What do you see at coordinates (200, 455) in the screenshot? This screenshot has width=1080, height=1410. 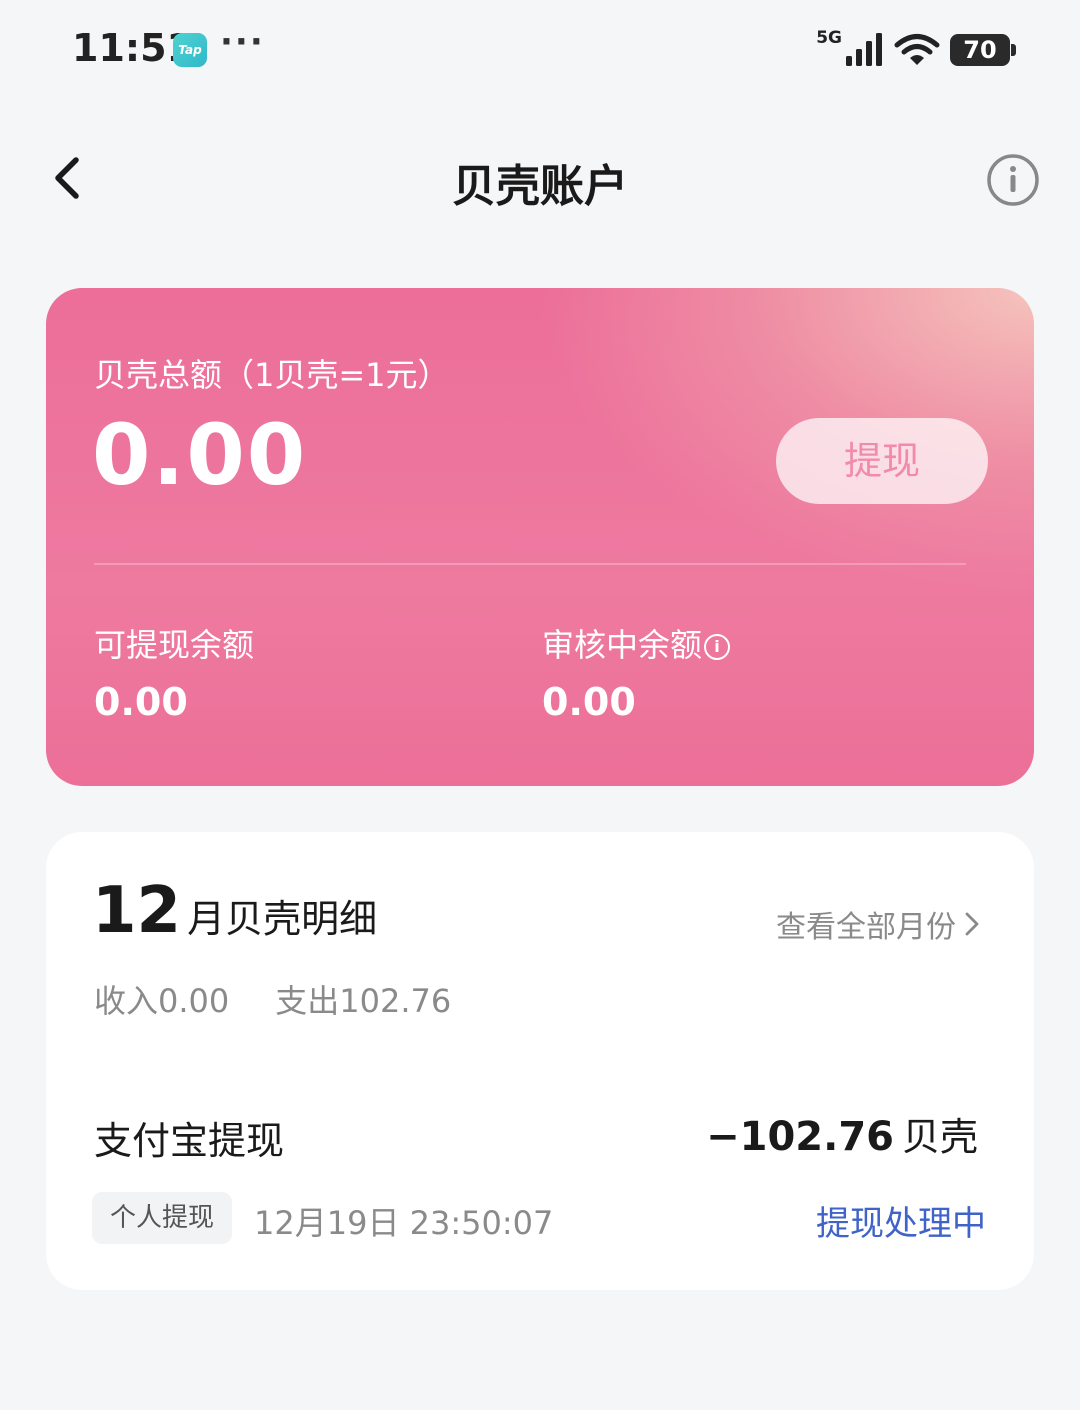 I see `total-balance-value: 0.00` at bounding box center [200, 455].